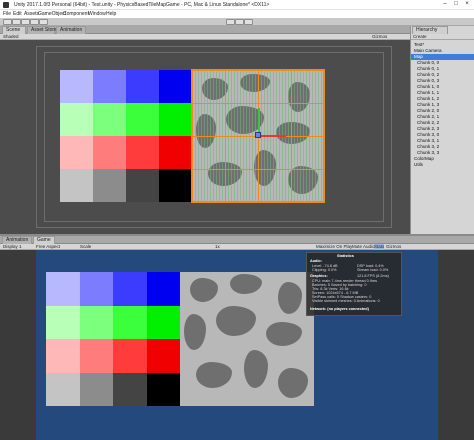 This screenshot has width=474, height=440. What do you see at coordinates (16, 22) in the screenshot?
I see `move-tool-button` at bounding box center [16, 22].